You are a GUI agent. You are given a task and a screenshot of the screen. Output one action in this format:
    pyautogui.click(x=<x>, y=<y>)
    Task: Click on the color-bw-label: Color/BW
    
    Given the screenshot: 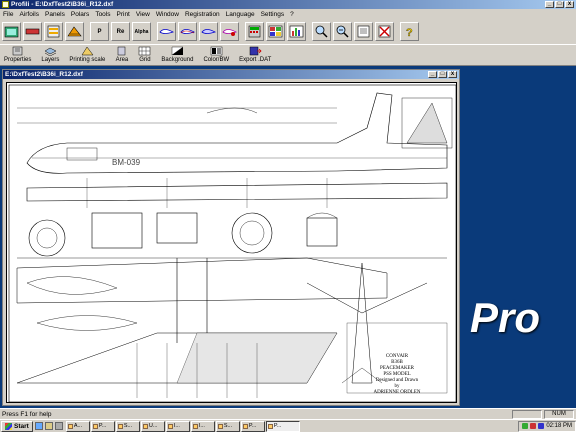 What is the action you would take?
    pyautogui.click(x=216, y=60)
    